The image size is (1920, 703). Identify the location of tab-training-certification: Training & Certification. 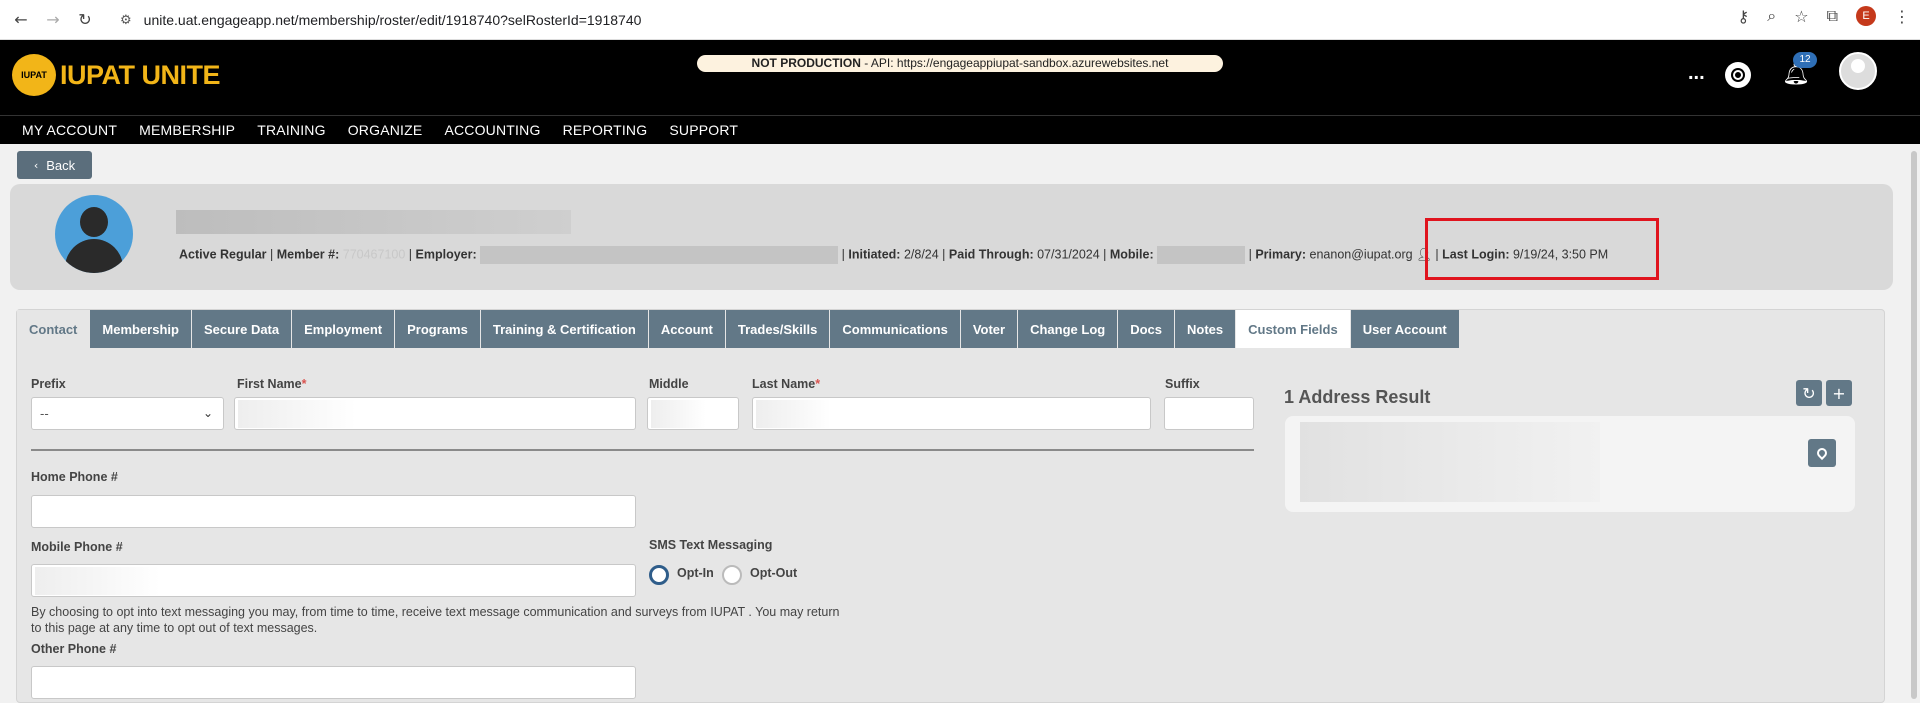
(564, 329).